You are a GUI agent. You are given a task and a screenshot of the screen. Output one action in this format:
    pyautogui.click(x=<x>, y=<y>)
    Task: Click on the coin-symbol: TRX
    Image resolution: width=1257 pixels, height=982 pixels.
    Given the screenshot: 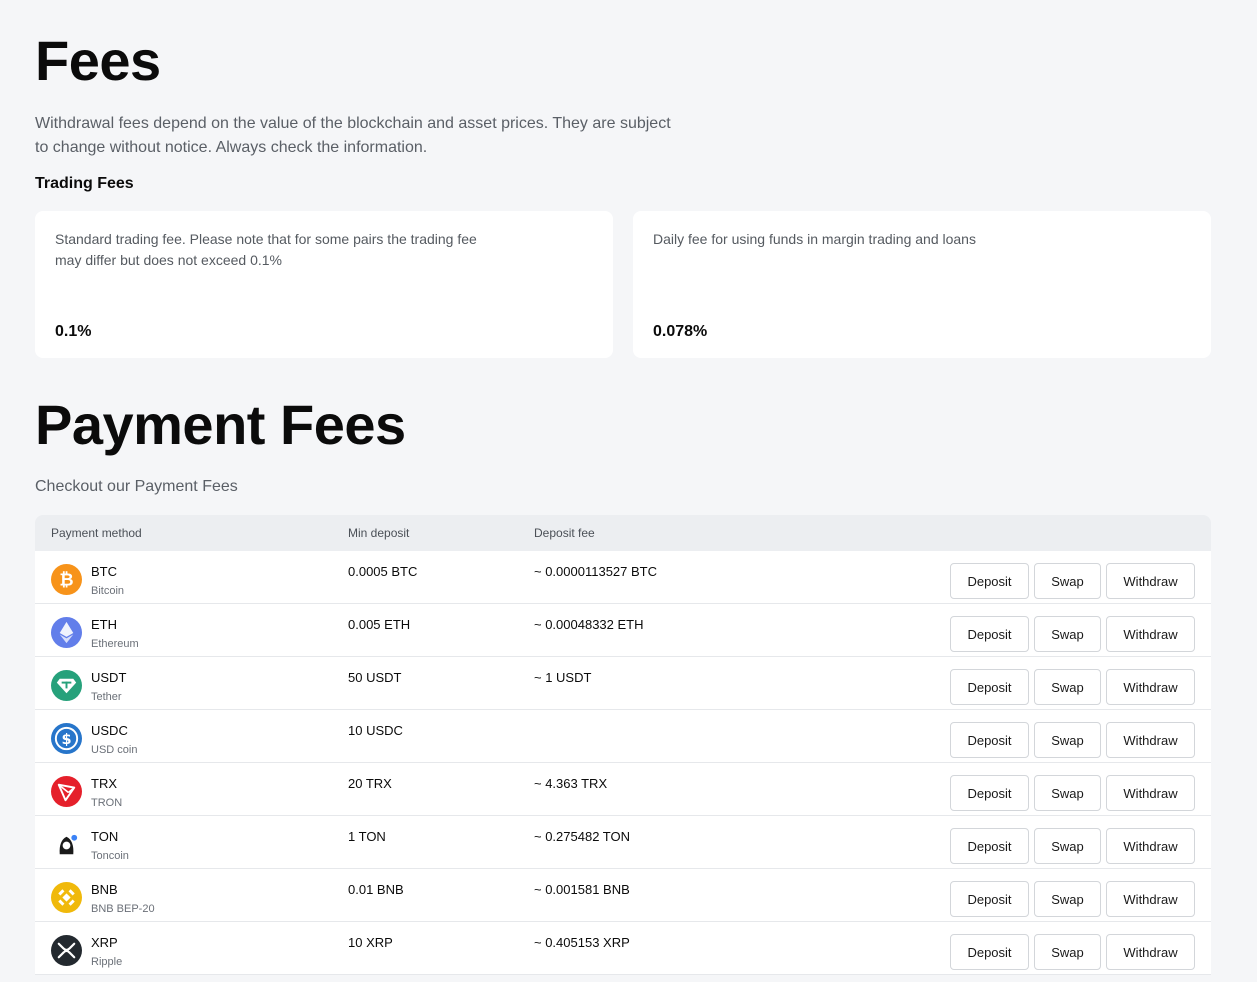 What is the action you would take?
    pyautogui.click(x=104, y=783)
    